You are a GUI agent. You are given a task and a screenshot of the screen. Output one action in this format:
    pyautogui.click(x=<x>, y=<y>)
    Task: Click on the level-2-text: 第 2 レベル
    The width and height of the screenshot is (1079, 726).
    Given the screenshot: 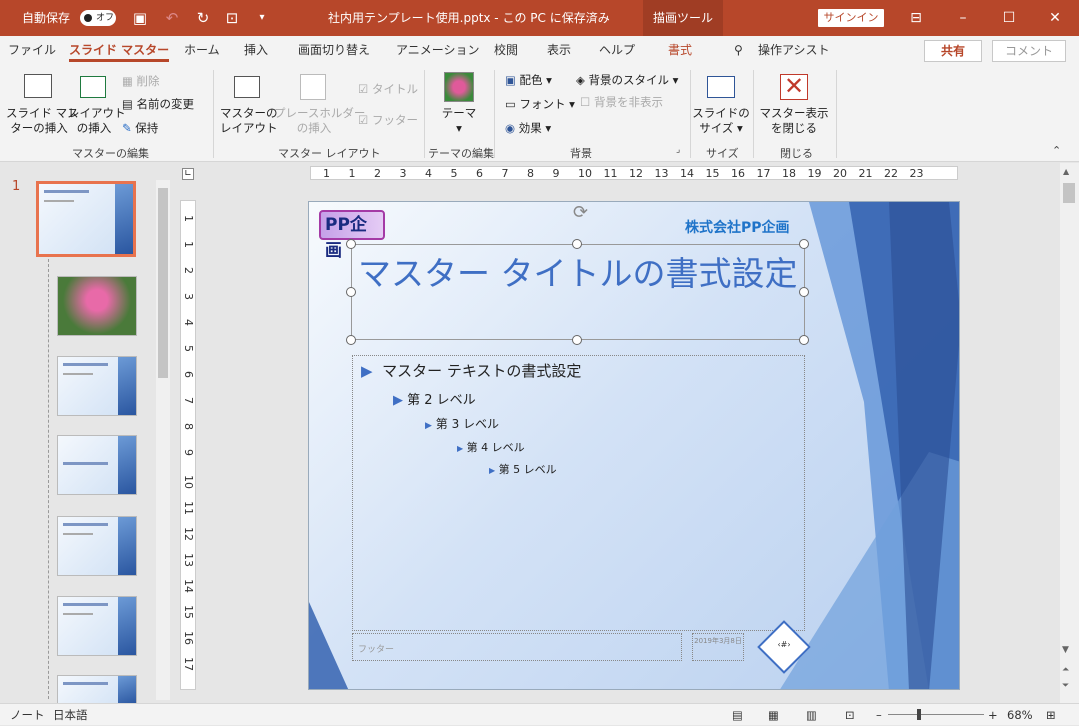 What is the action you would take?
    pyautogui.click(x=441, y=400)
    